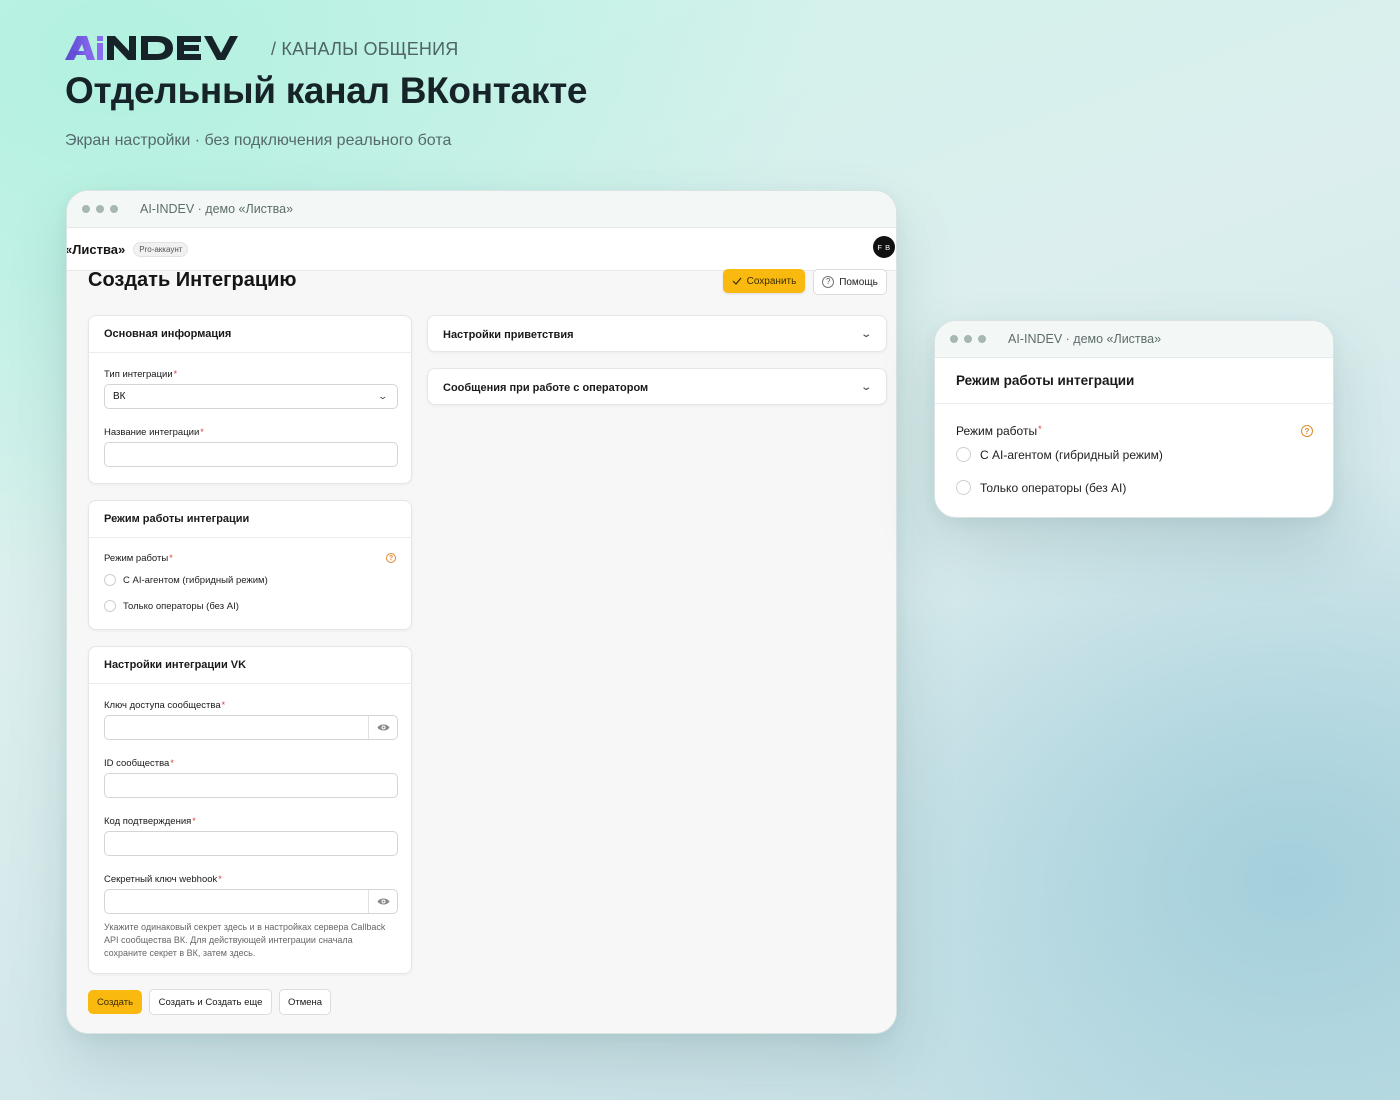  What do you see at coordinates (115, 1002) in the screenshot?
I see `create-button: Создать` at bounding box center [115, 1002].